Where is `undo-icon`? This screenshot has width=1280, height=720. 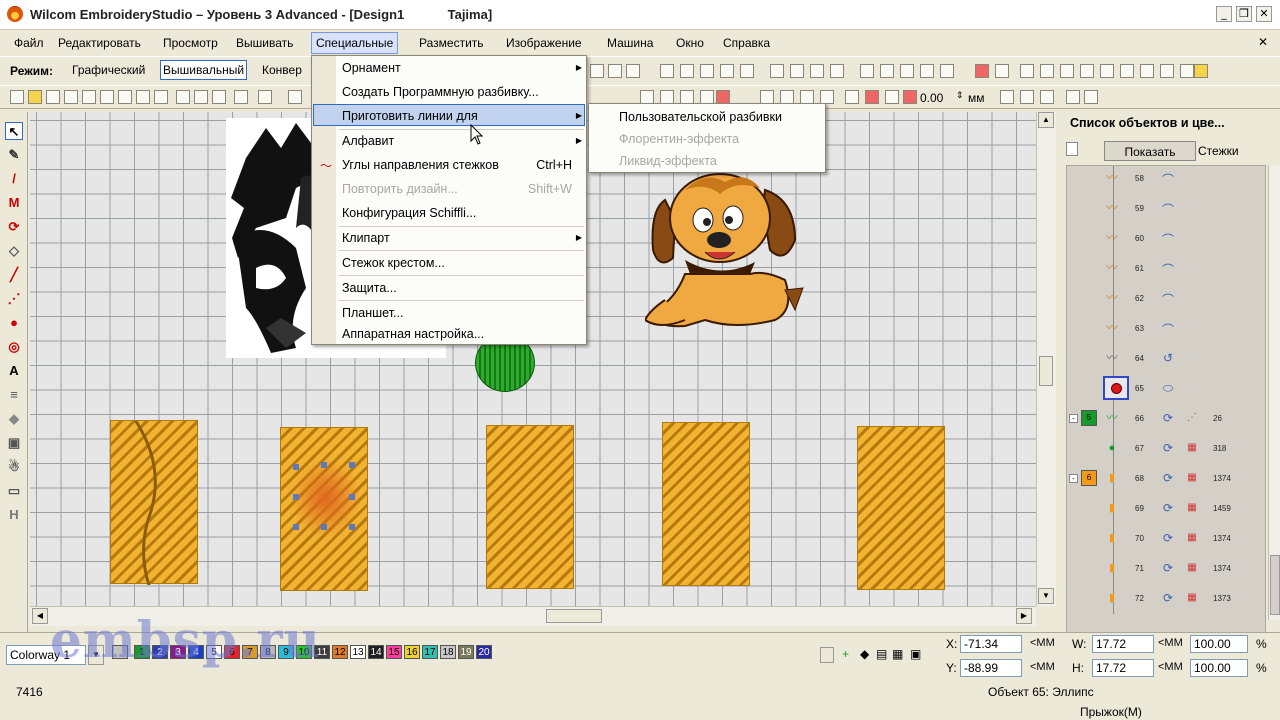
undo-icon is located at coordinates (241, 97).